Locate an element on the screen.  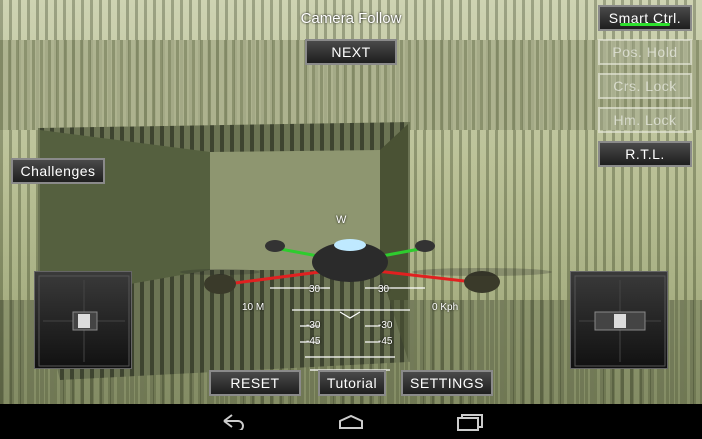
back-arrow-icon is located at coordinates (233, 423).